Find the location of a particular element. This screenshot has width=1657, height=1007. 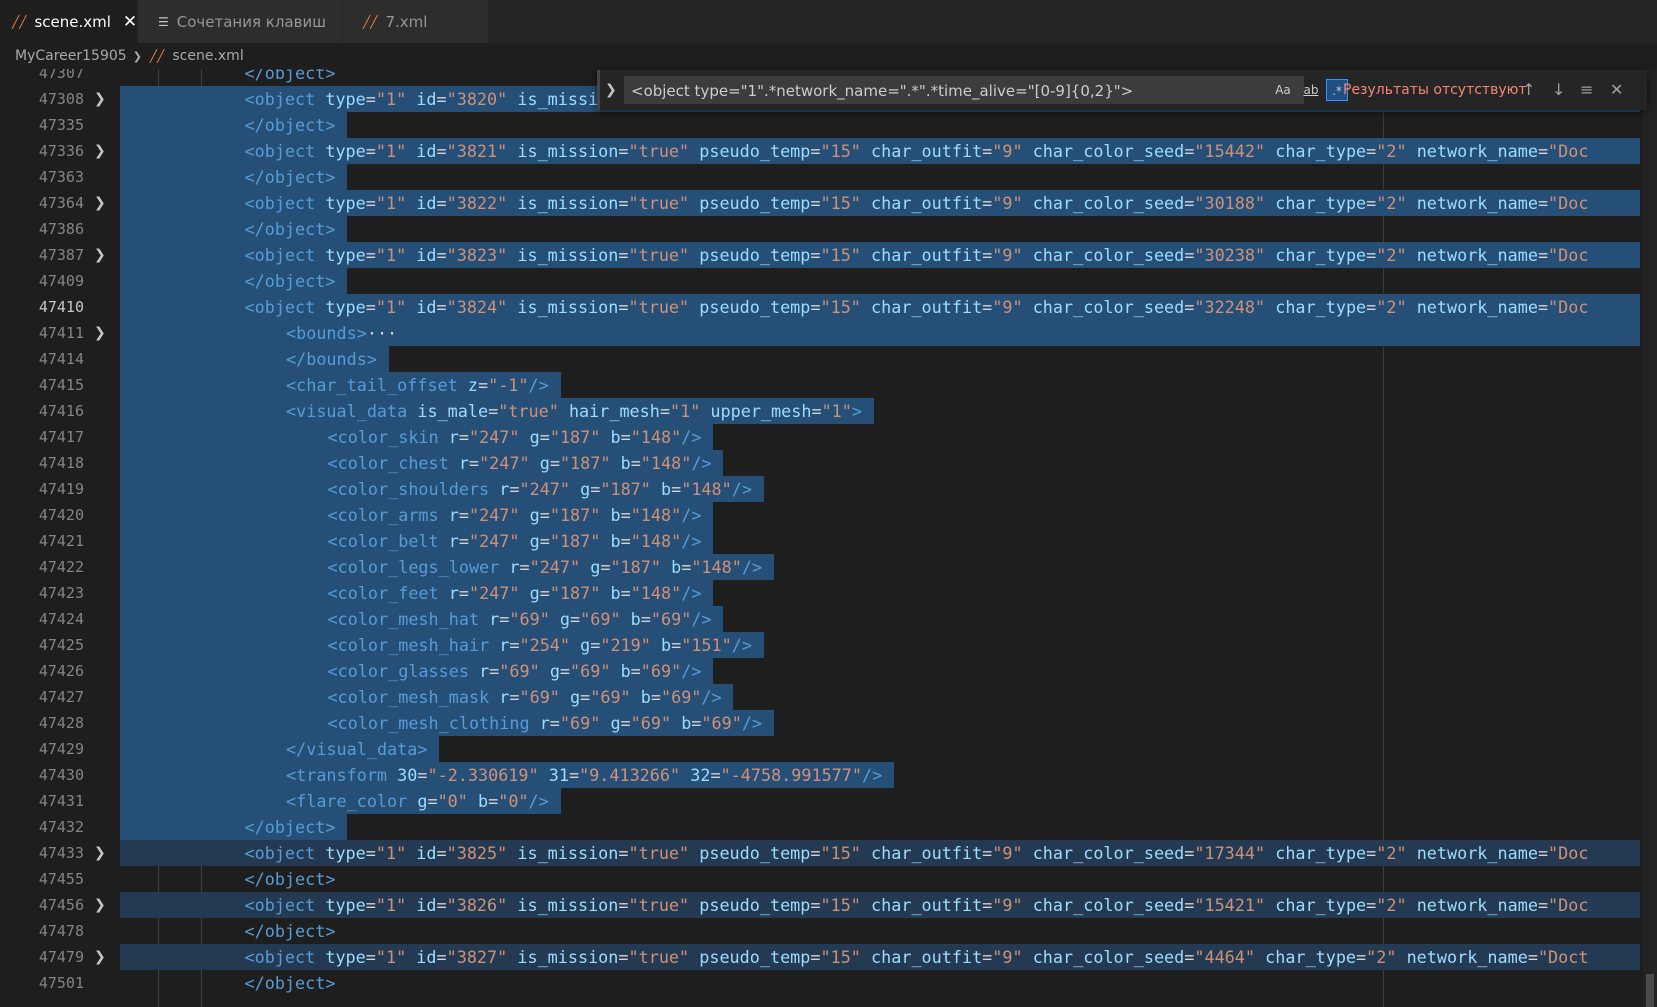

xml-tag: color_feet is located at coordinates (388, 593).